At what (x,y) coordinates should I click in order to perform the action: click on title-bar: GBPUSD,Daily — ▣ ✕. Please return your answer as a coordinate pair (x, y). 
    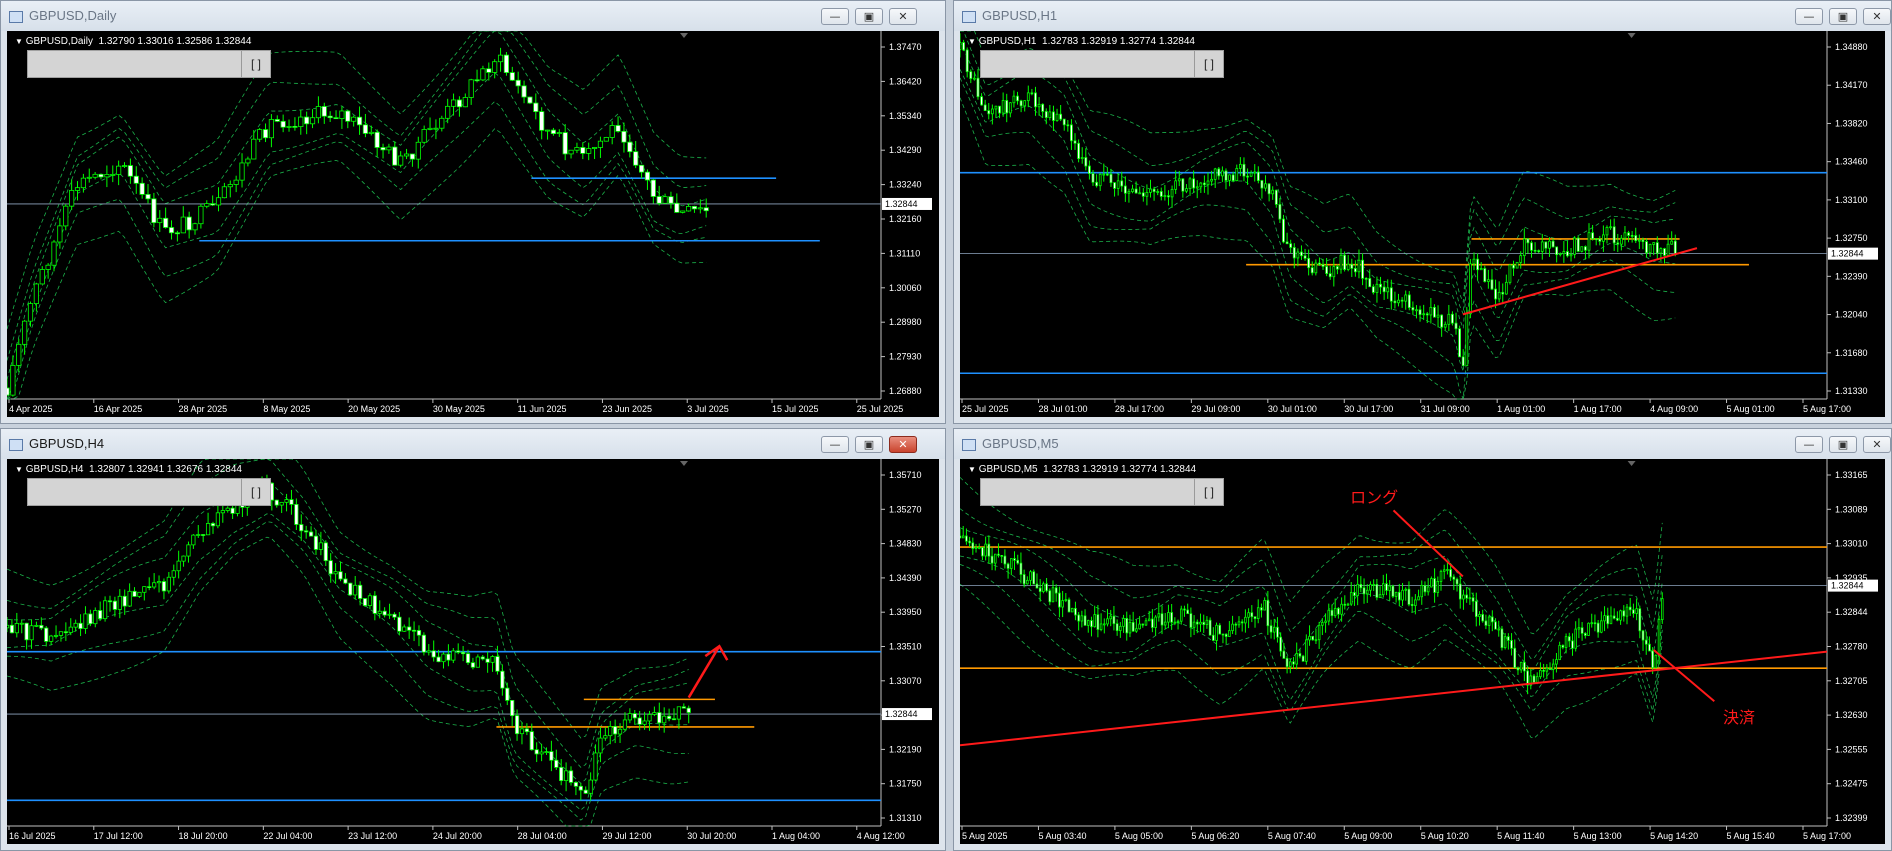
    Looking at the image, I should click on (473, 16).